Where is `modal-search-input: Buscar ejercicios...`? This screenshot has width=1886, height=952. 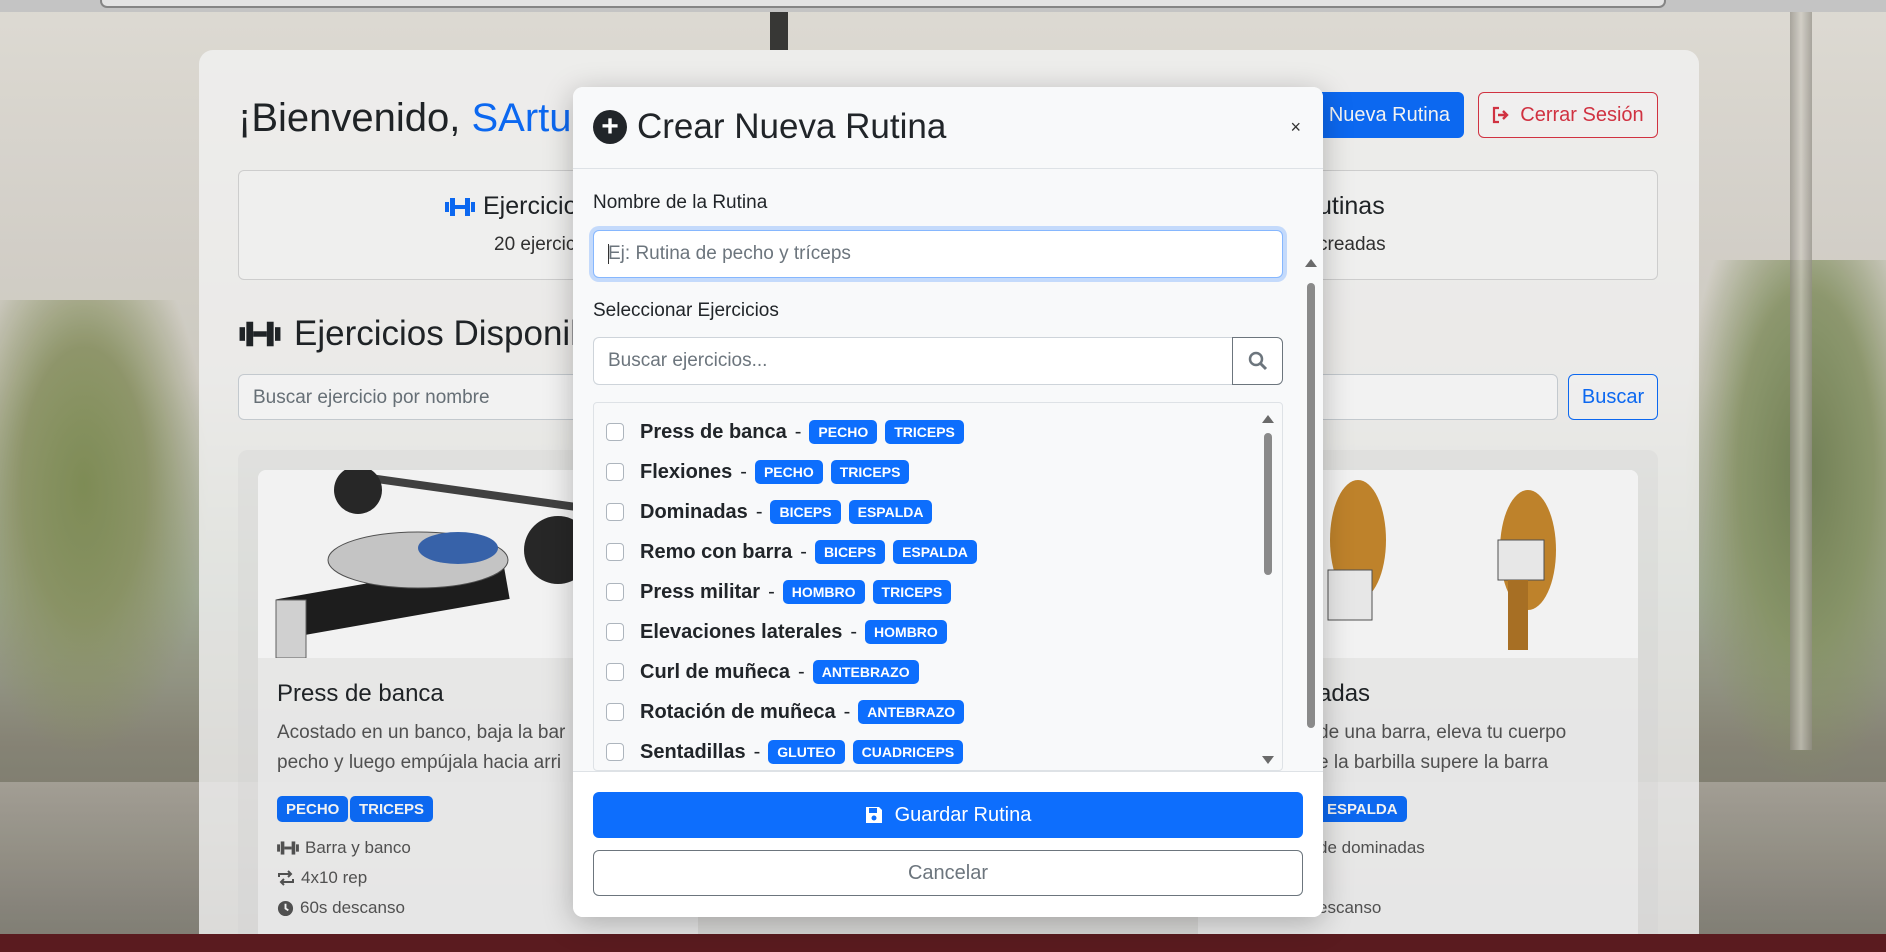 modal-search-input: Buscar ejercicios... is located at coordinates (913, 361).